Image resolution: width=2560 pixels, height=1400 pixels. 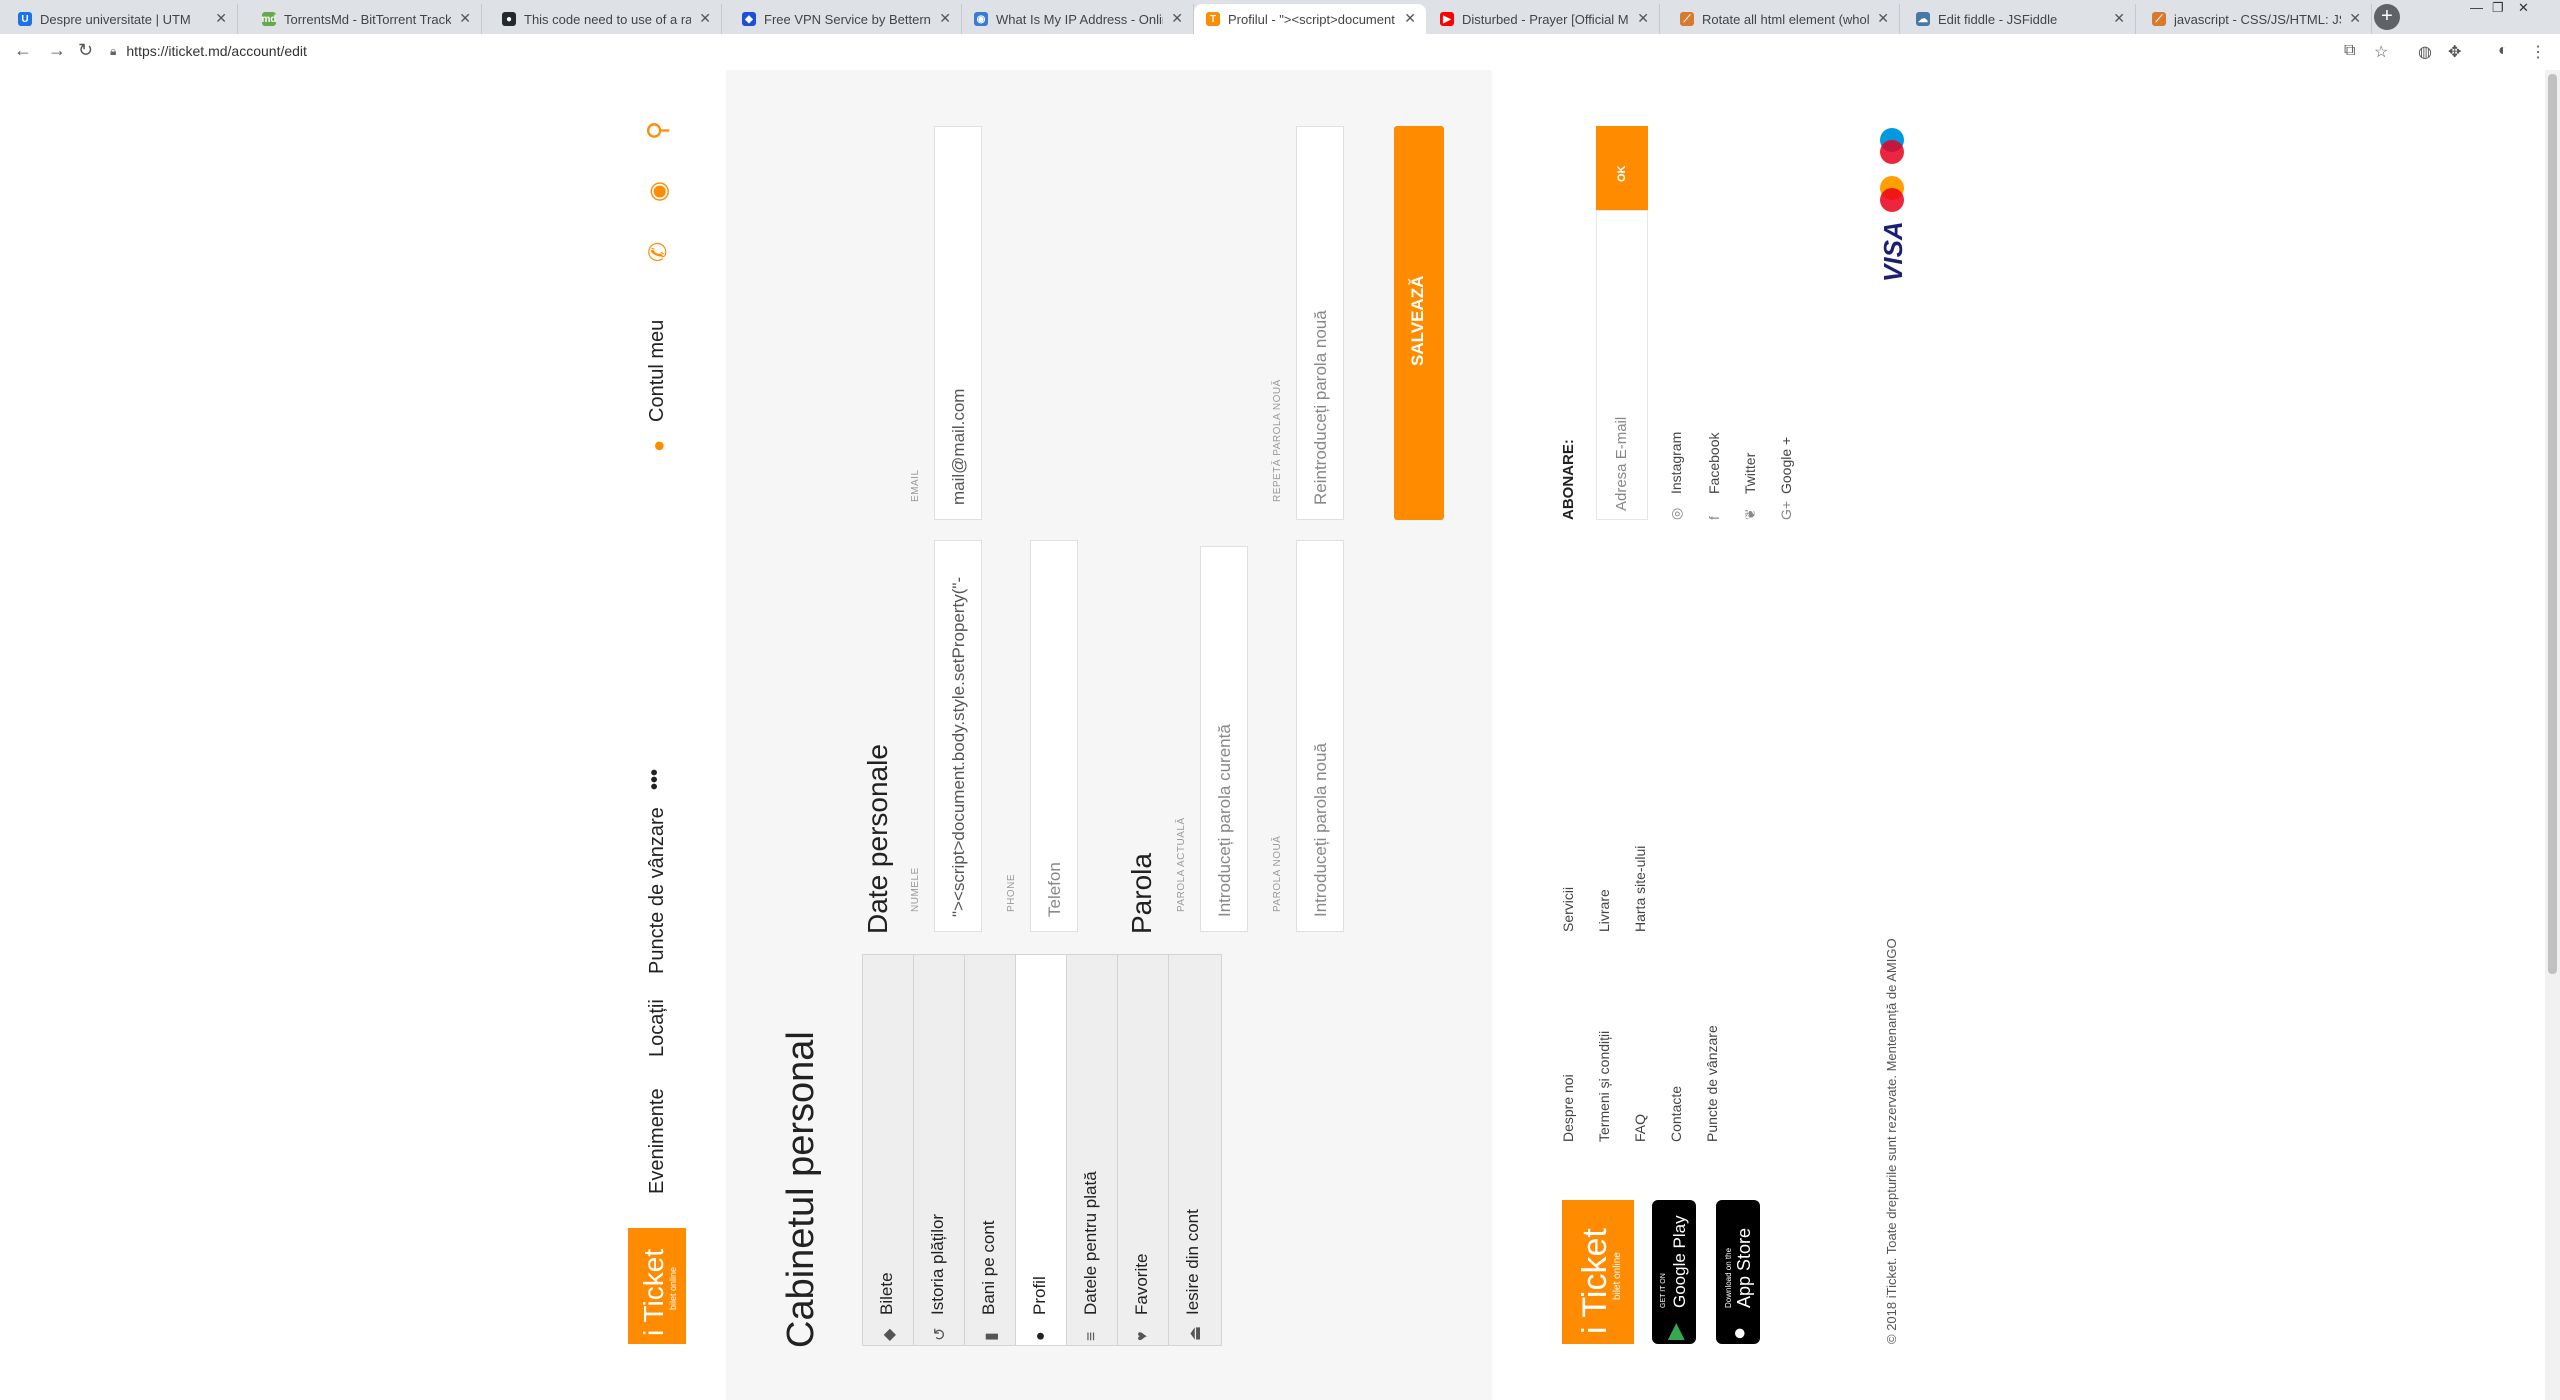 What do you see at coordinates (1604, 1086) in the screenshot?
I see `footer-link-termeni: Termeni și condiții` at bounding box center [1604, 1086].